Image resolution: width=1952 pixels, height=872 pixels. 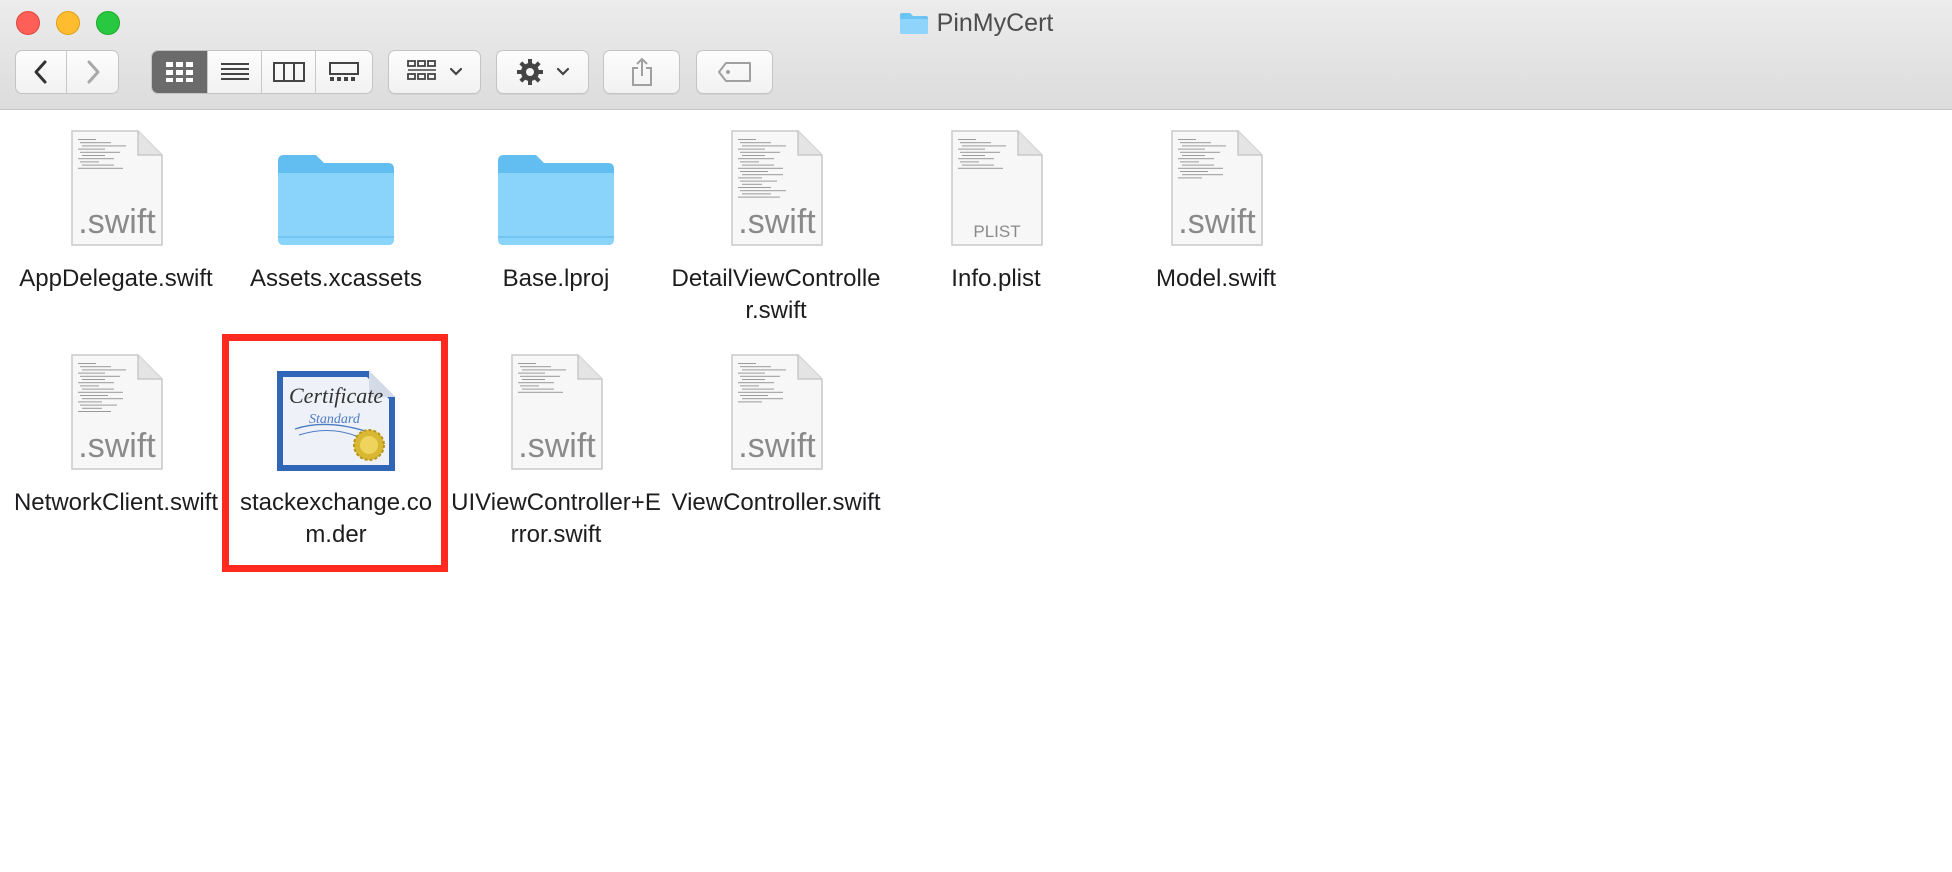 I want to click on file-name-label: Assets.xcassets, so click(x=336, y=278).